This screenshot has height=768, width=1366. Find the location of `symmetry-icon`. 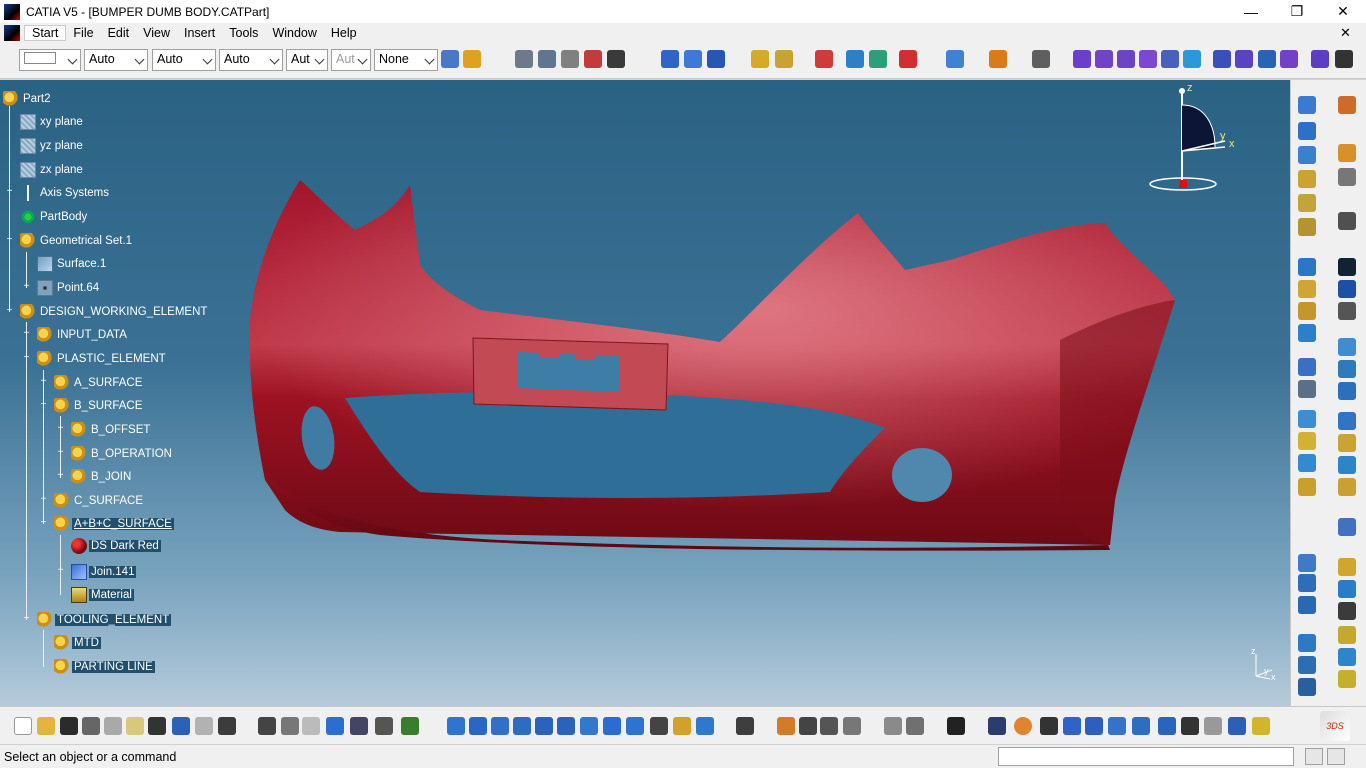

symmetry-icon is located at coordinates (1307, 665).